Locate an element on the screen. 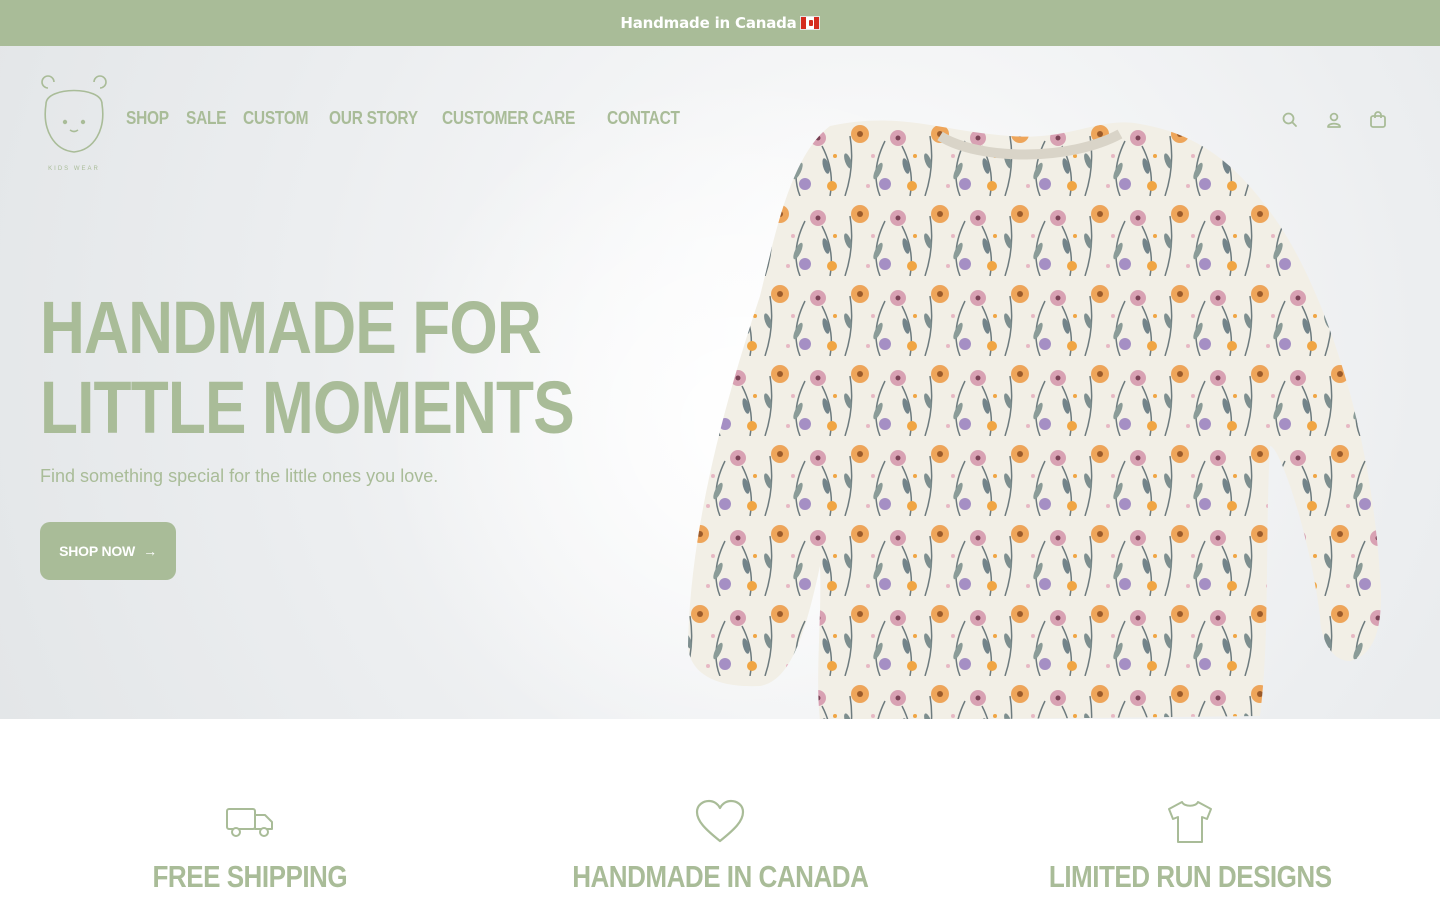 This screenshot has height=900, width=1440. feature-title: HANDMADE IN CANADA is located at coordinates (720, 876).